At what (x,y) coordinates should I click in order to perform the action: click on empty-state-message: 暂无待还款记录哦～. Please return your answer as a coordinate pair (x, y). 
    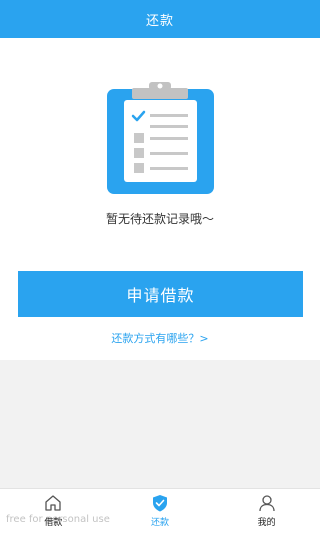
    Looking at the image, I should click on (159, 219).